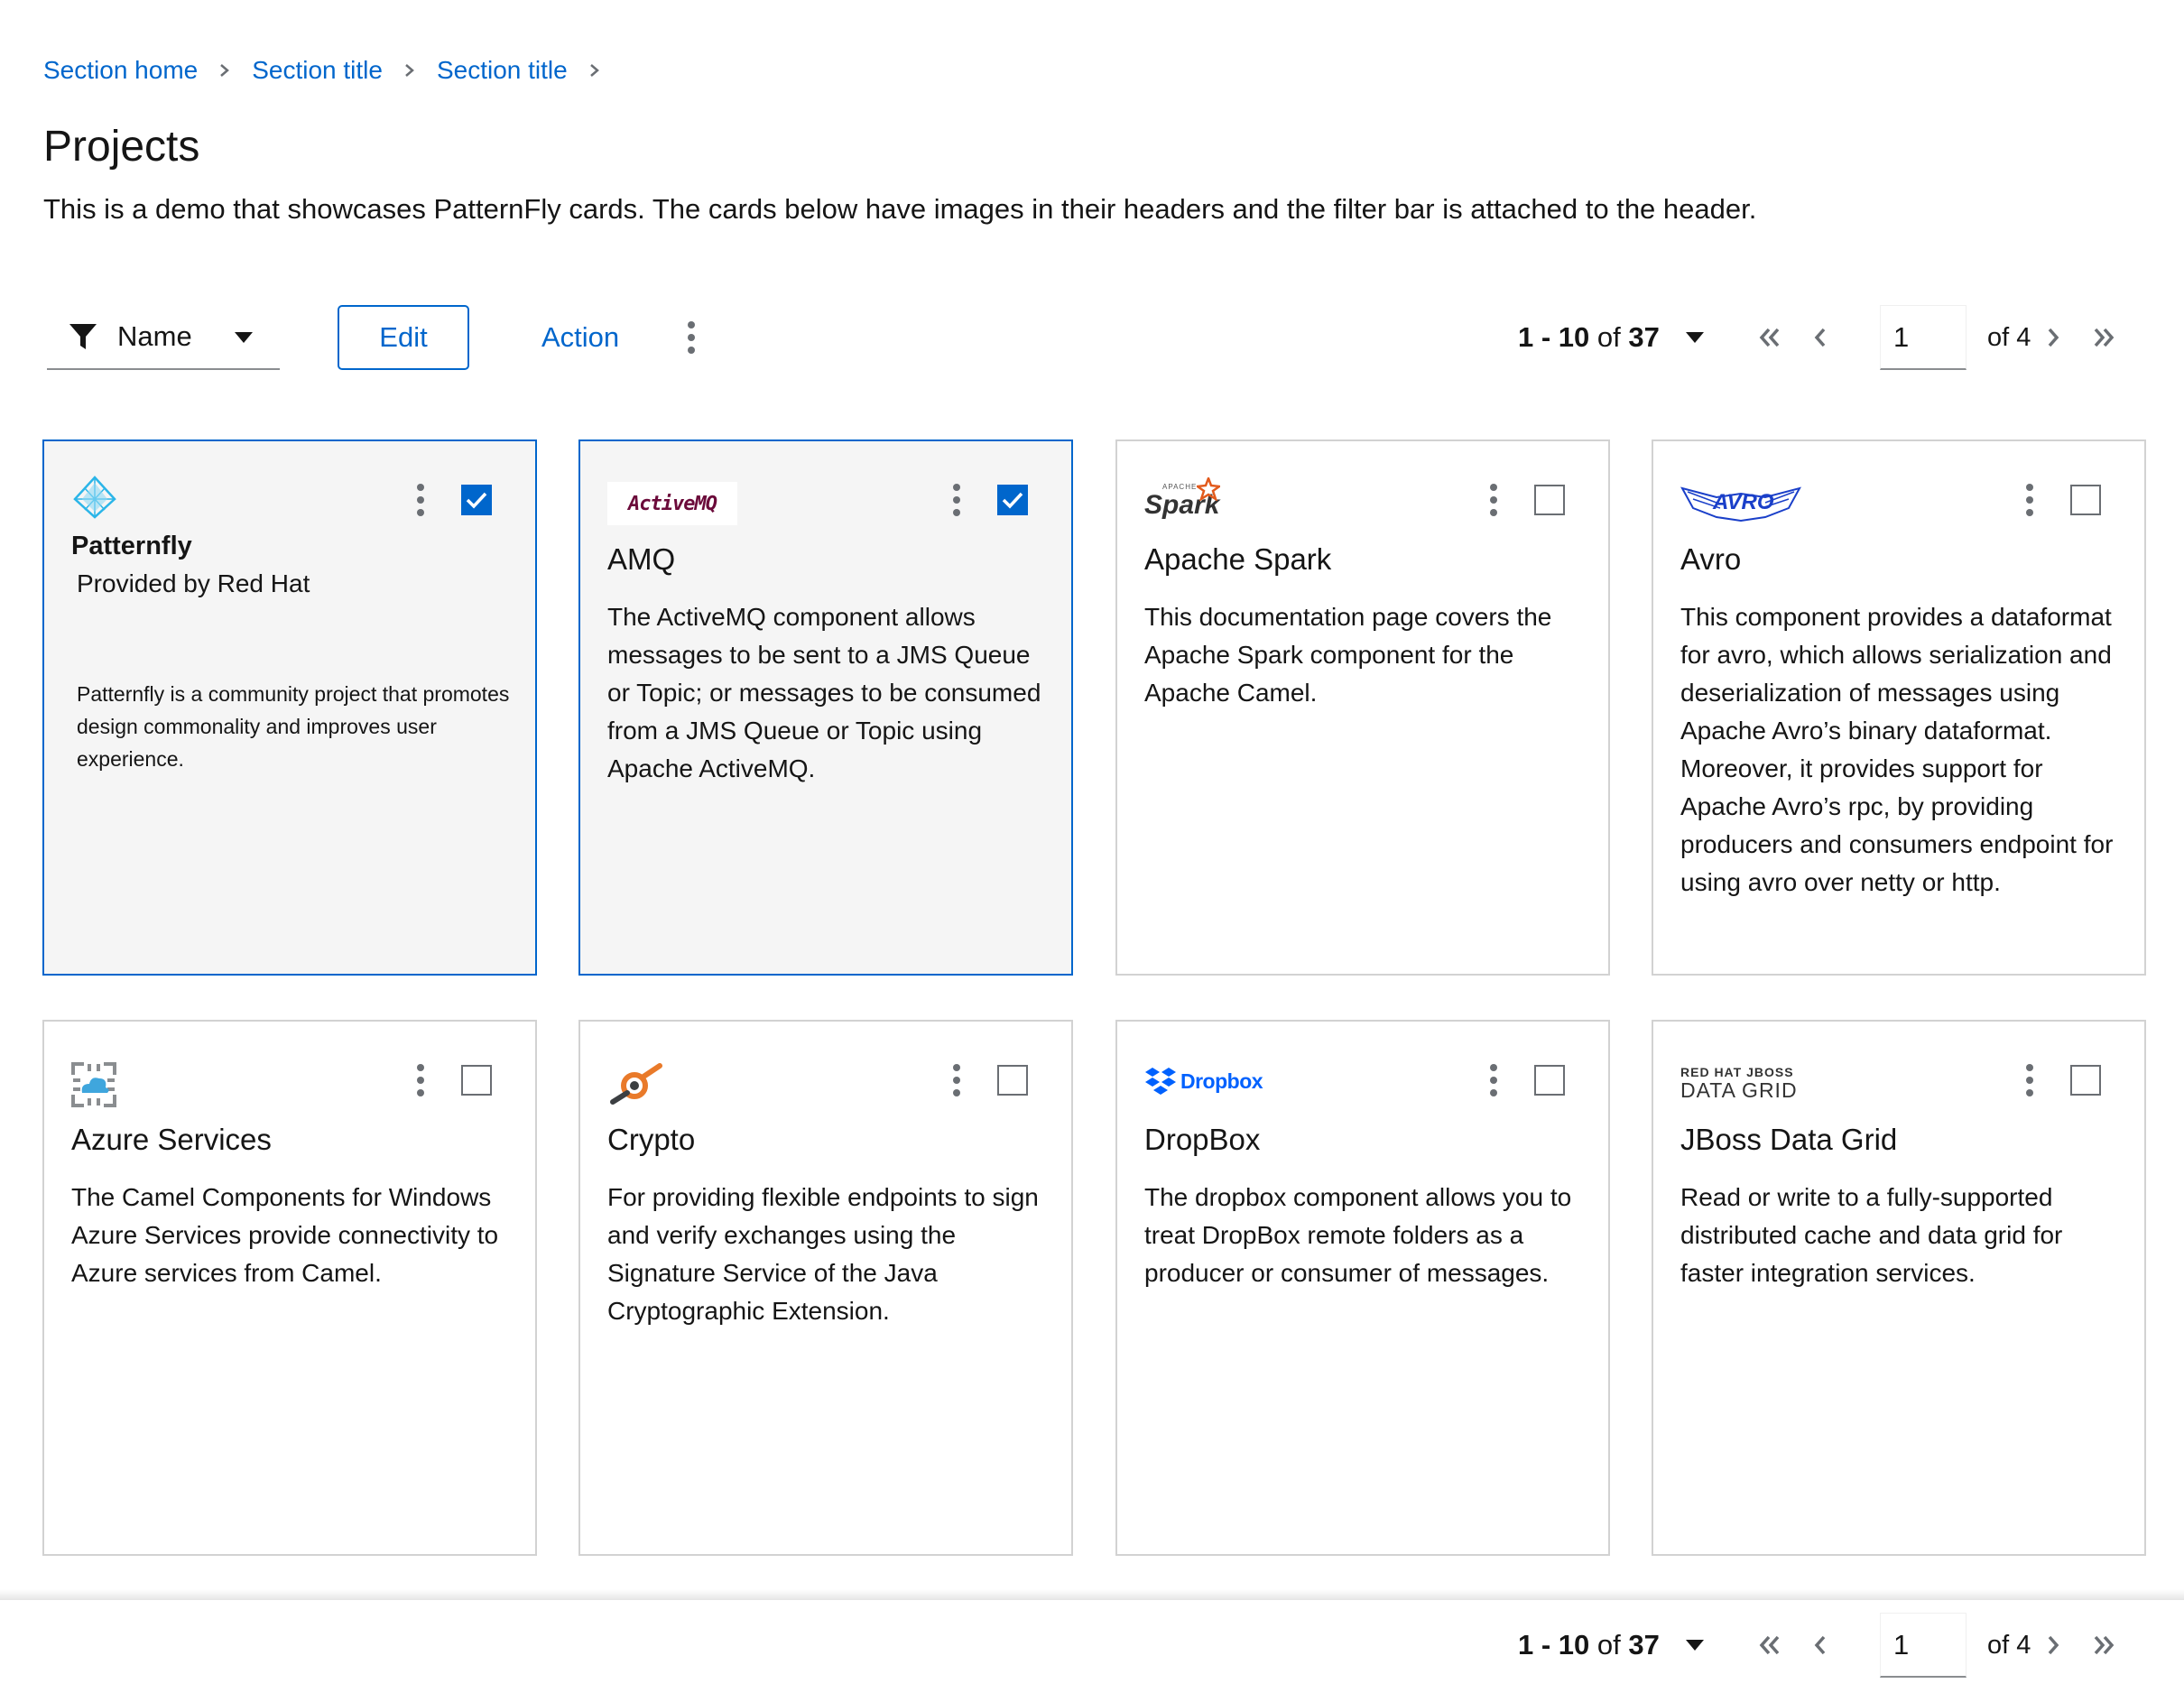 This screenshot has height=1693, width=2184. I want to click on card-title: AMQ, so click(641, 559).